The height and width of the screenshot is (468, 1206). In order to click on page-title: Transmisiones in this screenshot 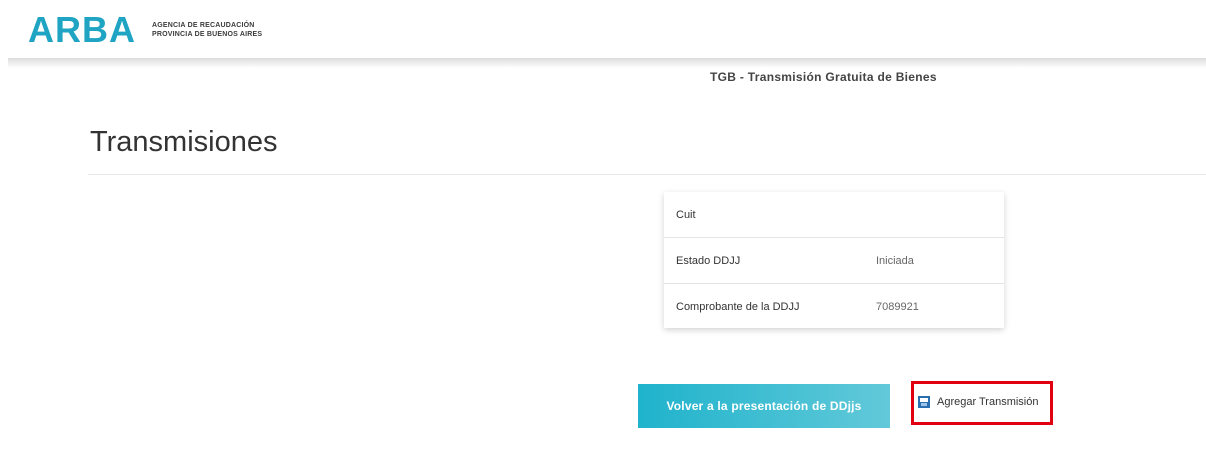, I will do `click(184, 142)`.